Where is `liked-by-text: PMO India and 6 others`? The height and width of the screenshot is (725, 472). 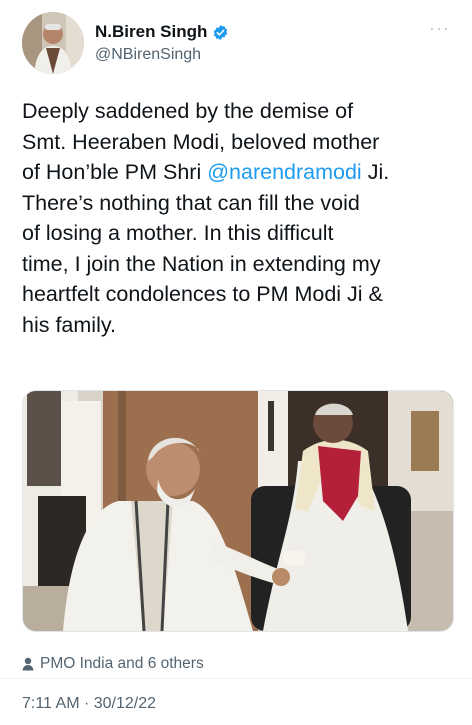 liked-by-text: PMO India and 6 others is located at coordinates (122, 663).